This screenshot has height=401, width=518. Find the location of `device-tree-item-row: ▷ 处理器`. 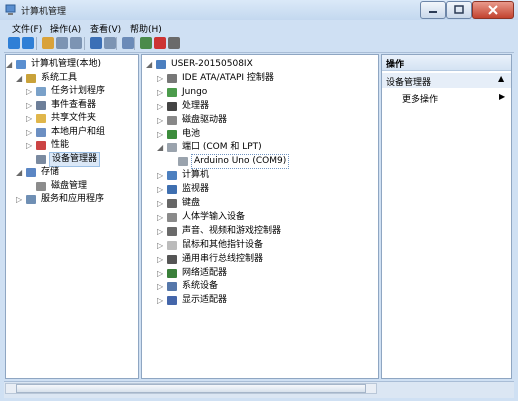

device-tree-item-row: ▷ 处理器 is located at coordinates (259, 106).